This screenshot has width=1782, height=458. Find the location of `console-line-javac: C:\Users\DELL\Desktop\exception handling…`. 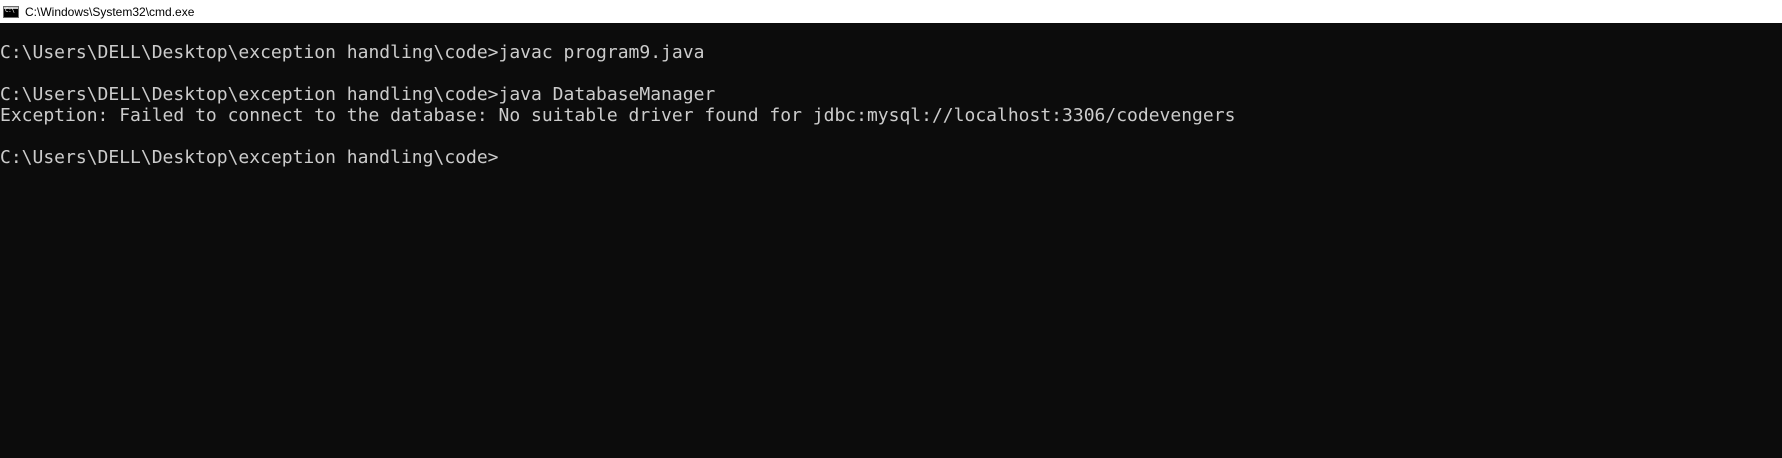

console-line-javac: C:\Users\DELL\Desktop\exception handling… is located at coordinates (352, 52).